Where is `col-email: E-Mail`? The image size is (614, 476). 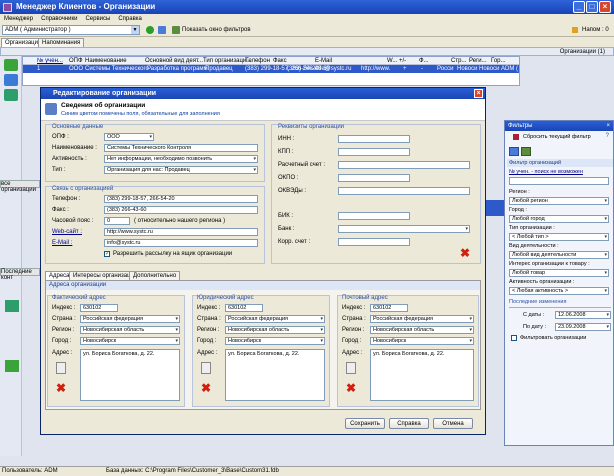
col-email: E-Mail is located at coordinates (323, 60).